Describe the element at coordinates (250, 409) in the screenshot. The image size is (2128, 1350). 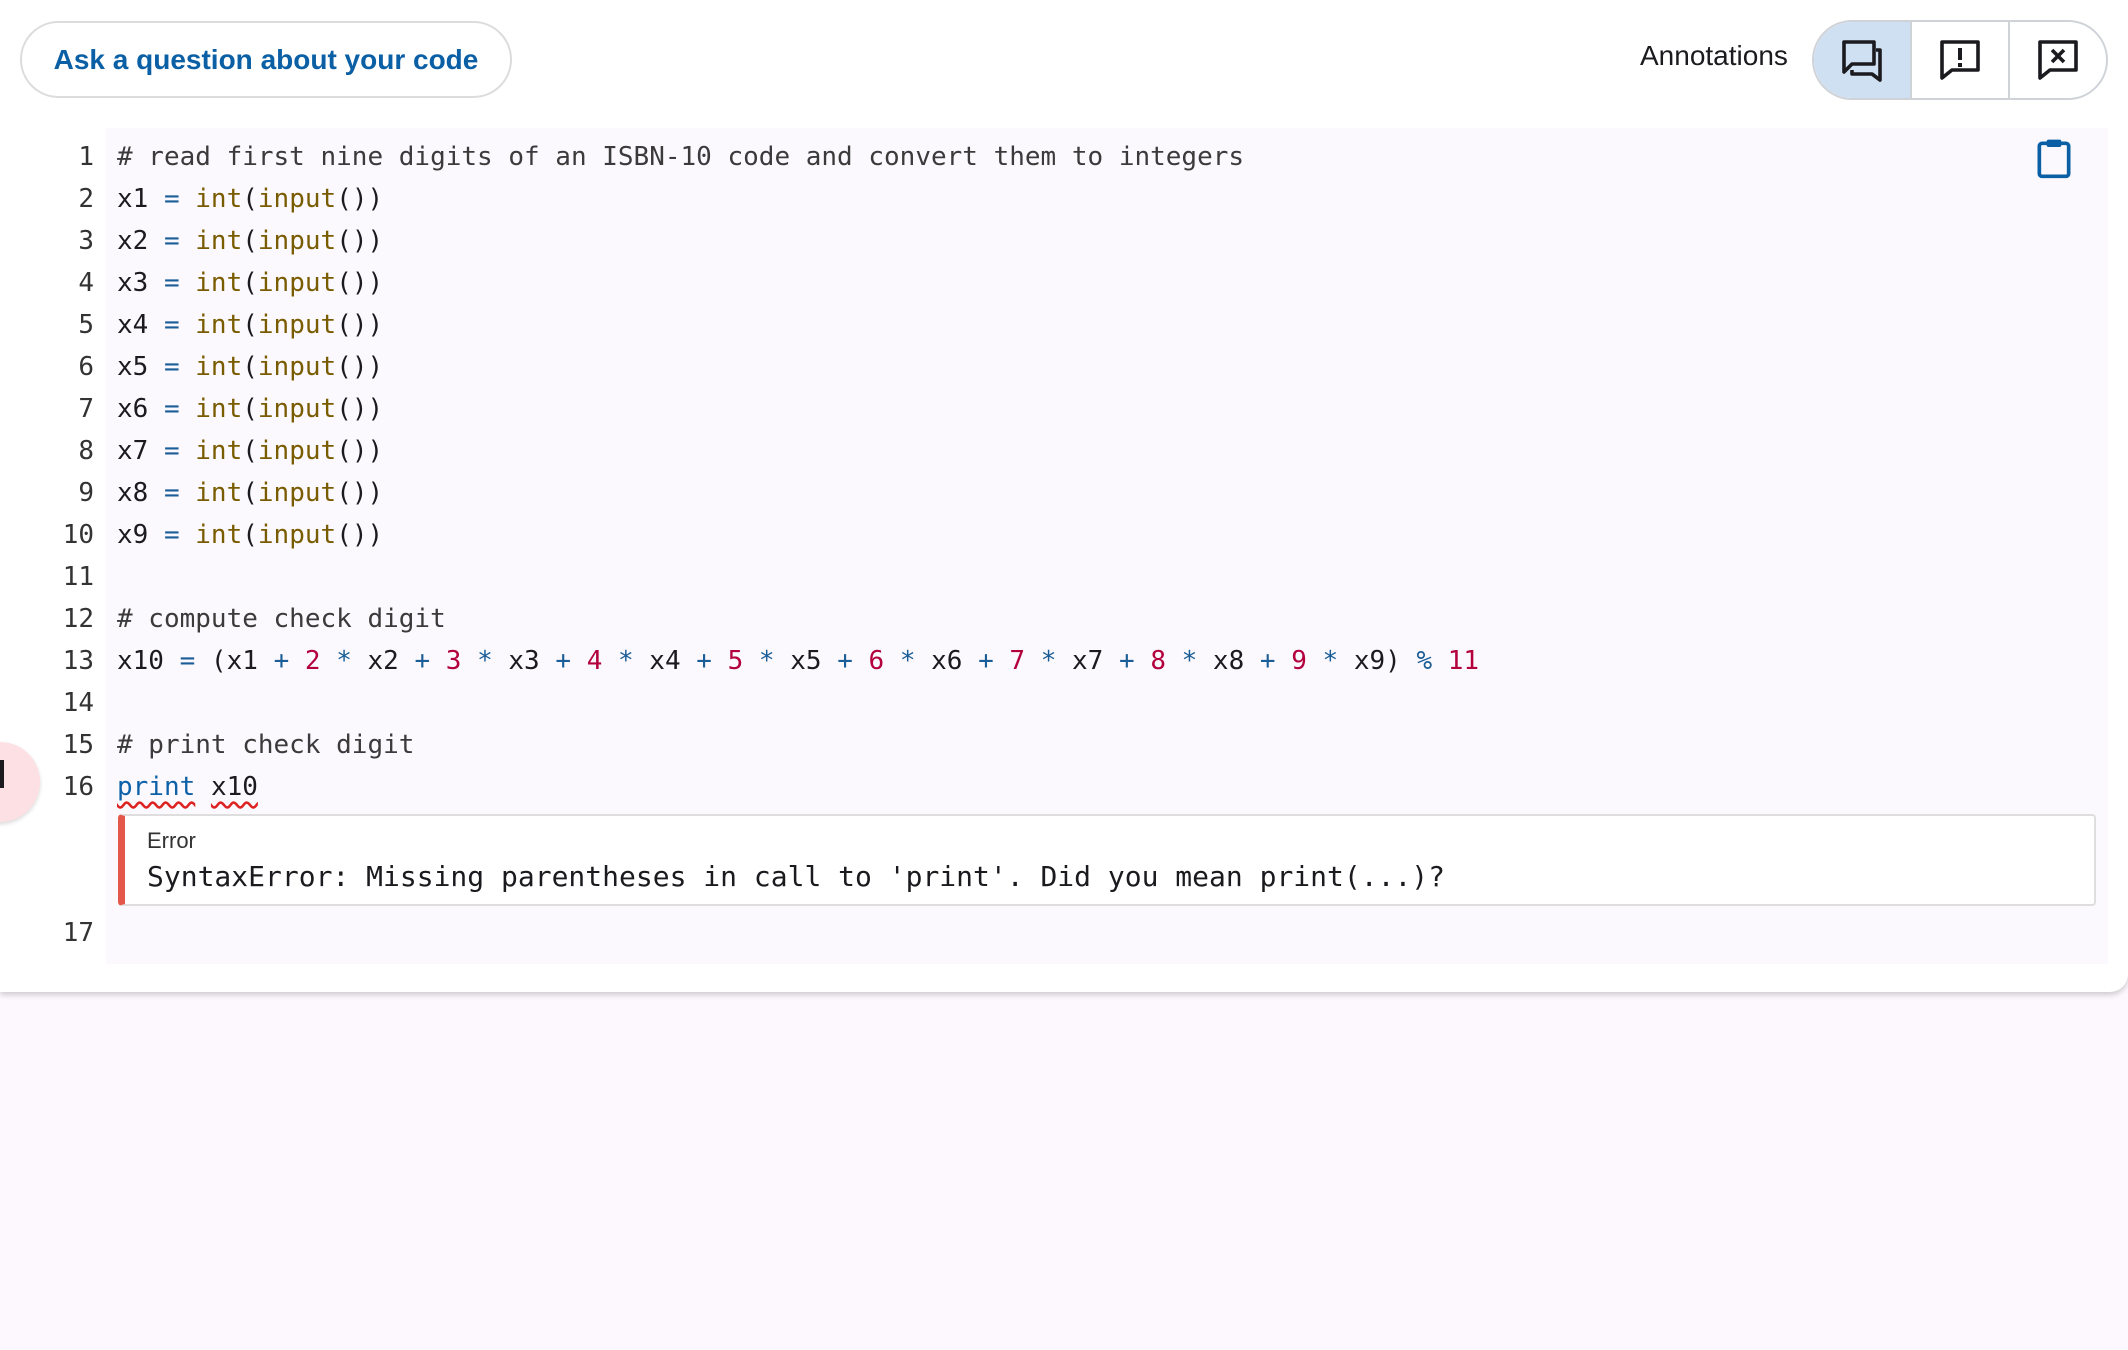
I see `line-text: x6 = int(input())` at that location.